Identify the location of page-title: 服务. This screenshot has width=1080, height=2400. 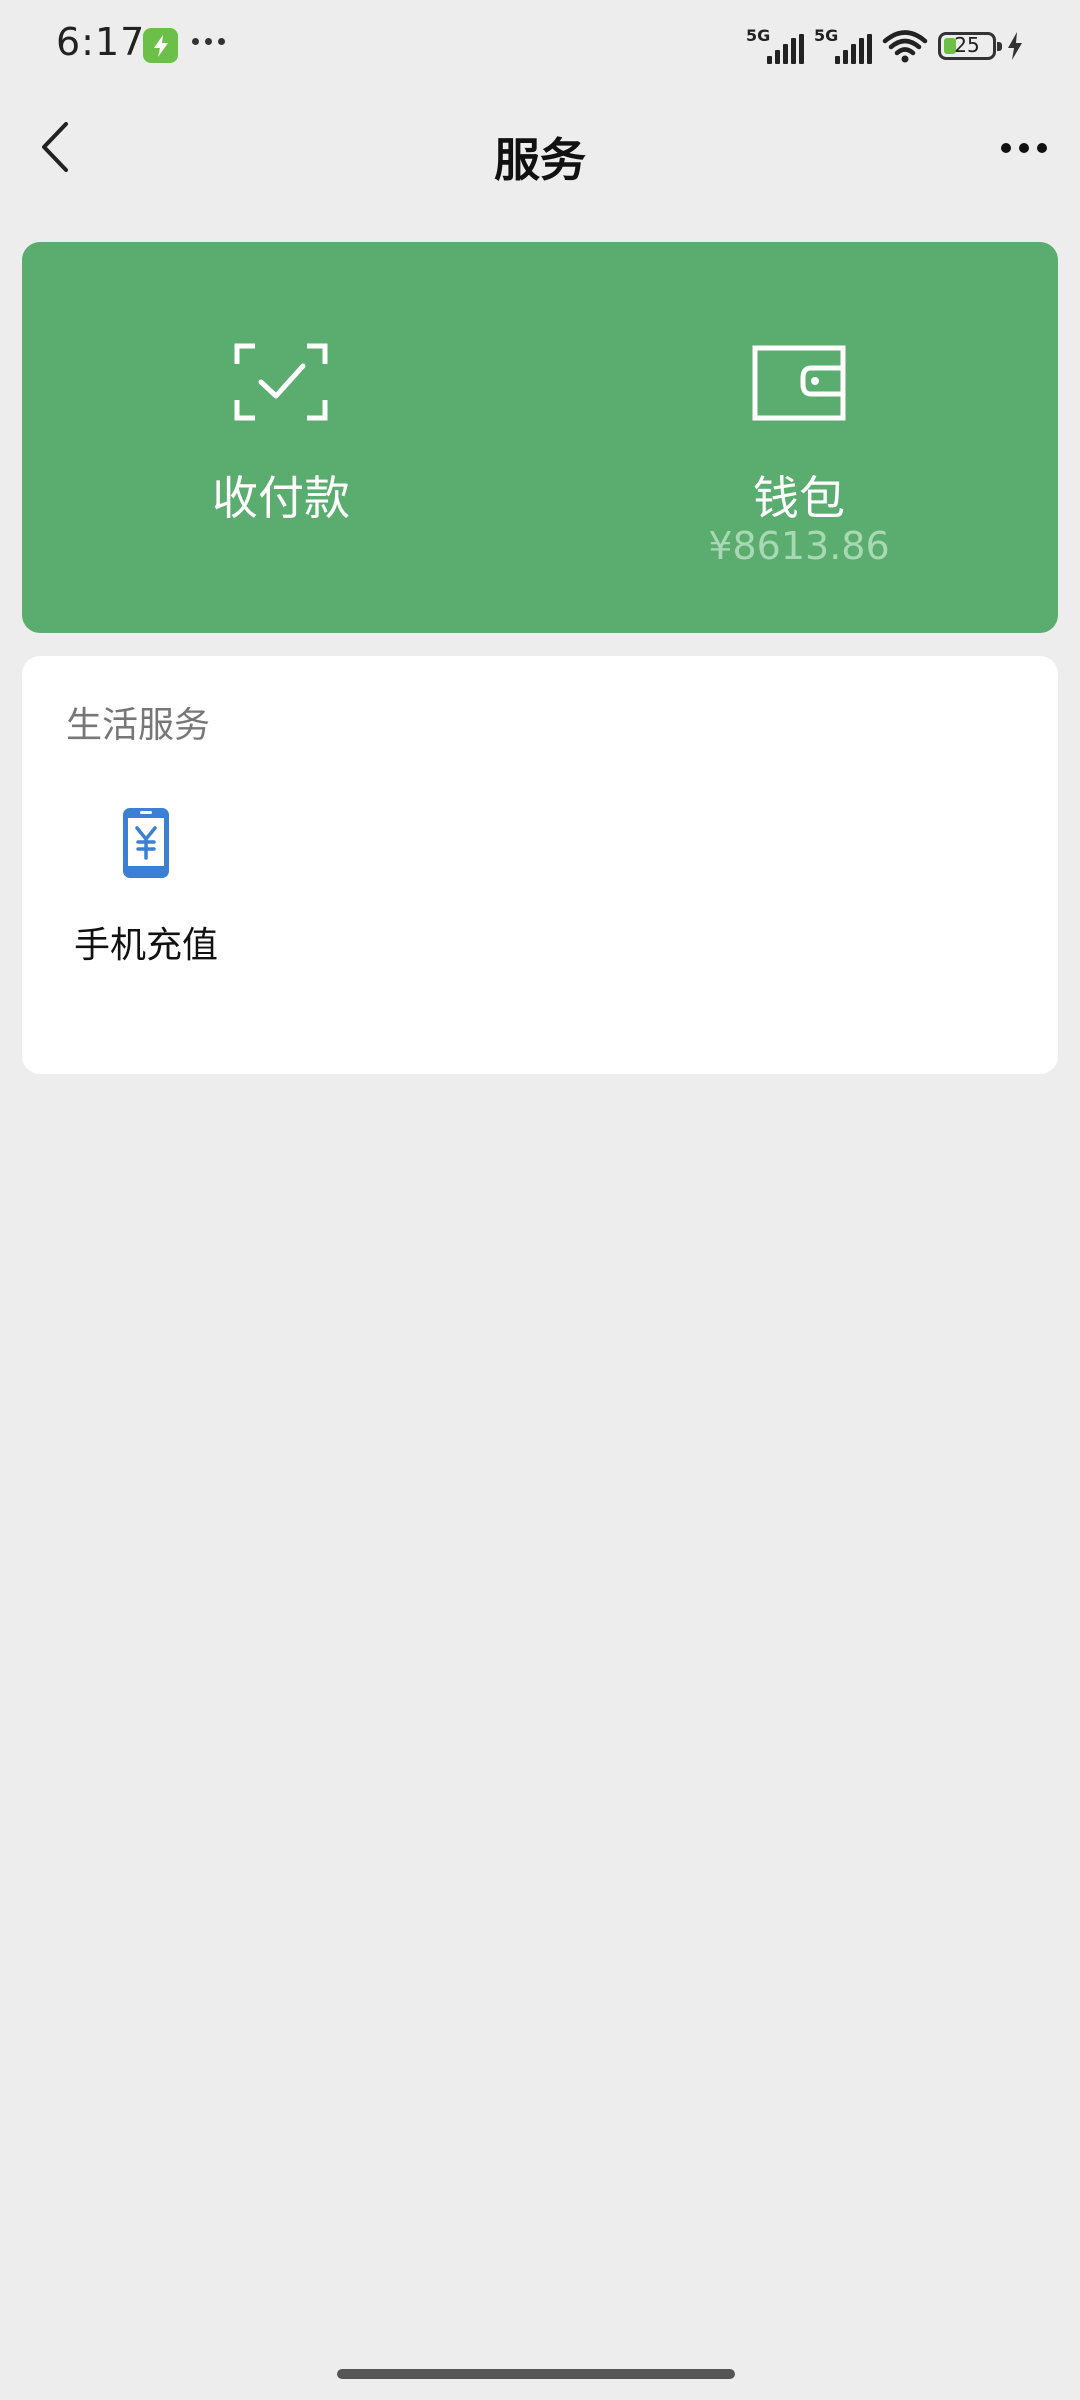
(540, 160).